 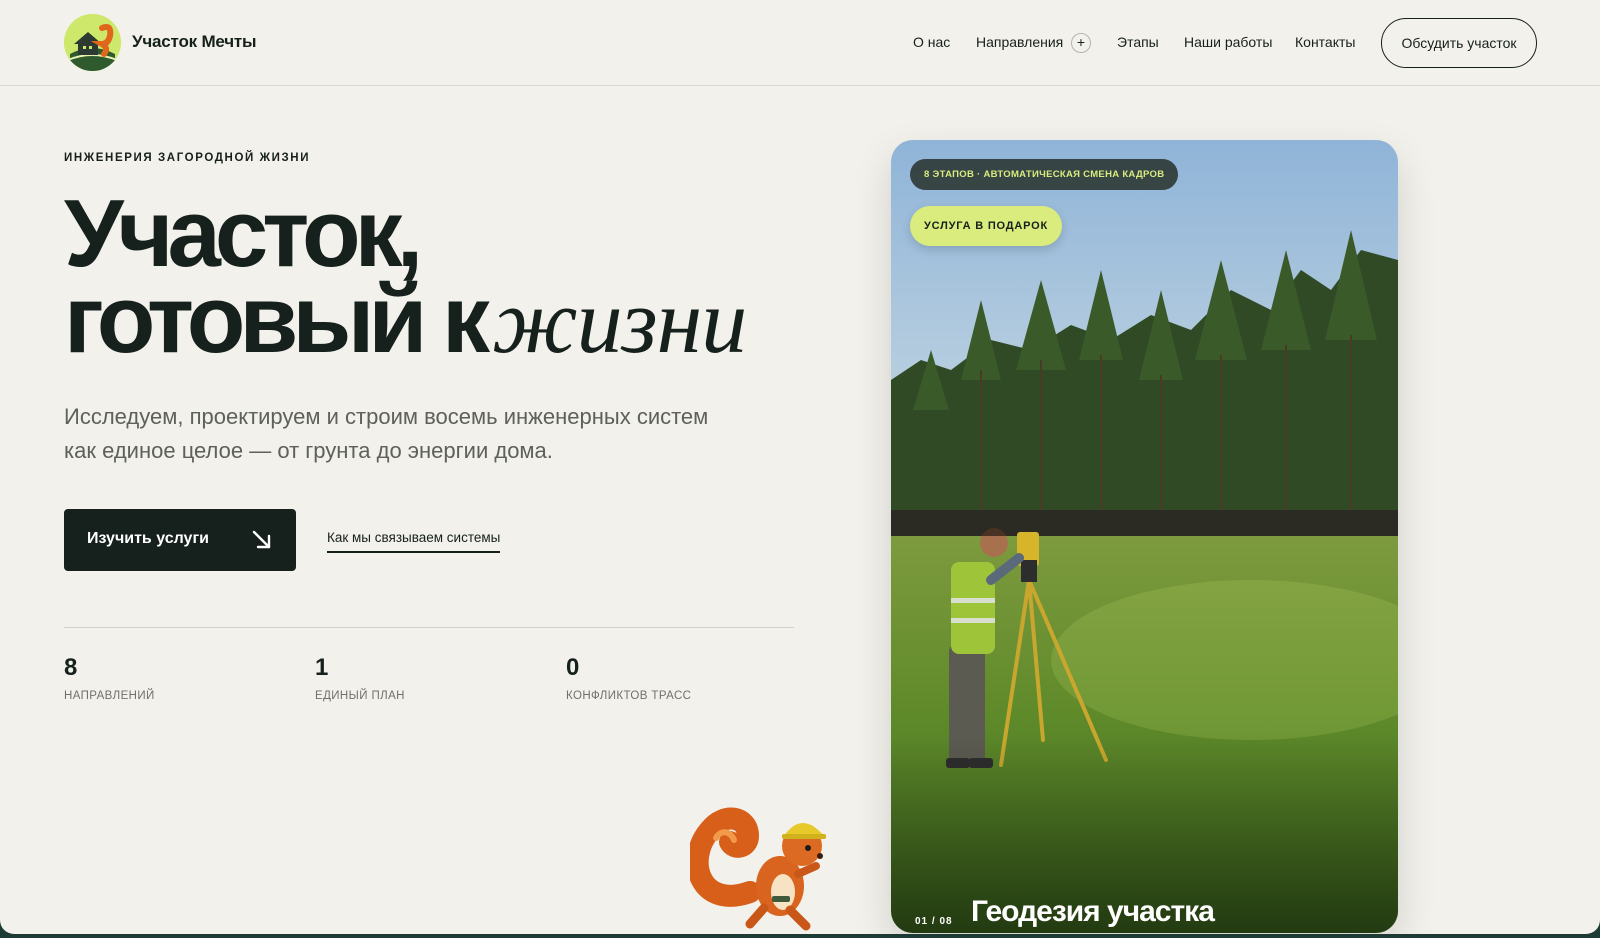 What do you see at coordinates (1019, 42) in the screenshot?
I see `nav-directions: Направления` at bounding box center [1019, 42].